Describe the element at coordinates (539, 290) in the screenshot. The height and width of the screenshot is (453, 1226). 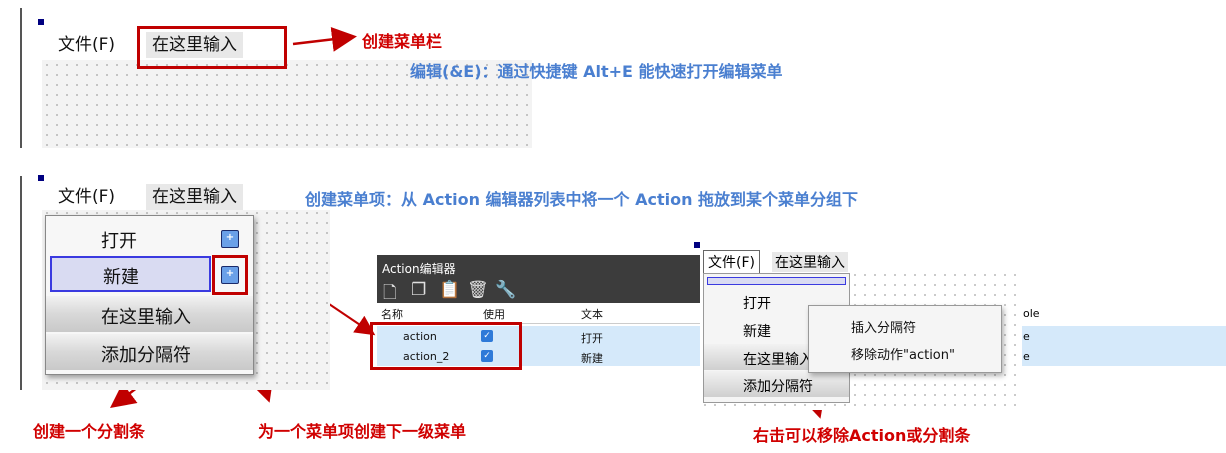
I see `action-editor-toolbar: 🗋 ❐ 📋 🗑 🔧` at that location.